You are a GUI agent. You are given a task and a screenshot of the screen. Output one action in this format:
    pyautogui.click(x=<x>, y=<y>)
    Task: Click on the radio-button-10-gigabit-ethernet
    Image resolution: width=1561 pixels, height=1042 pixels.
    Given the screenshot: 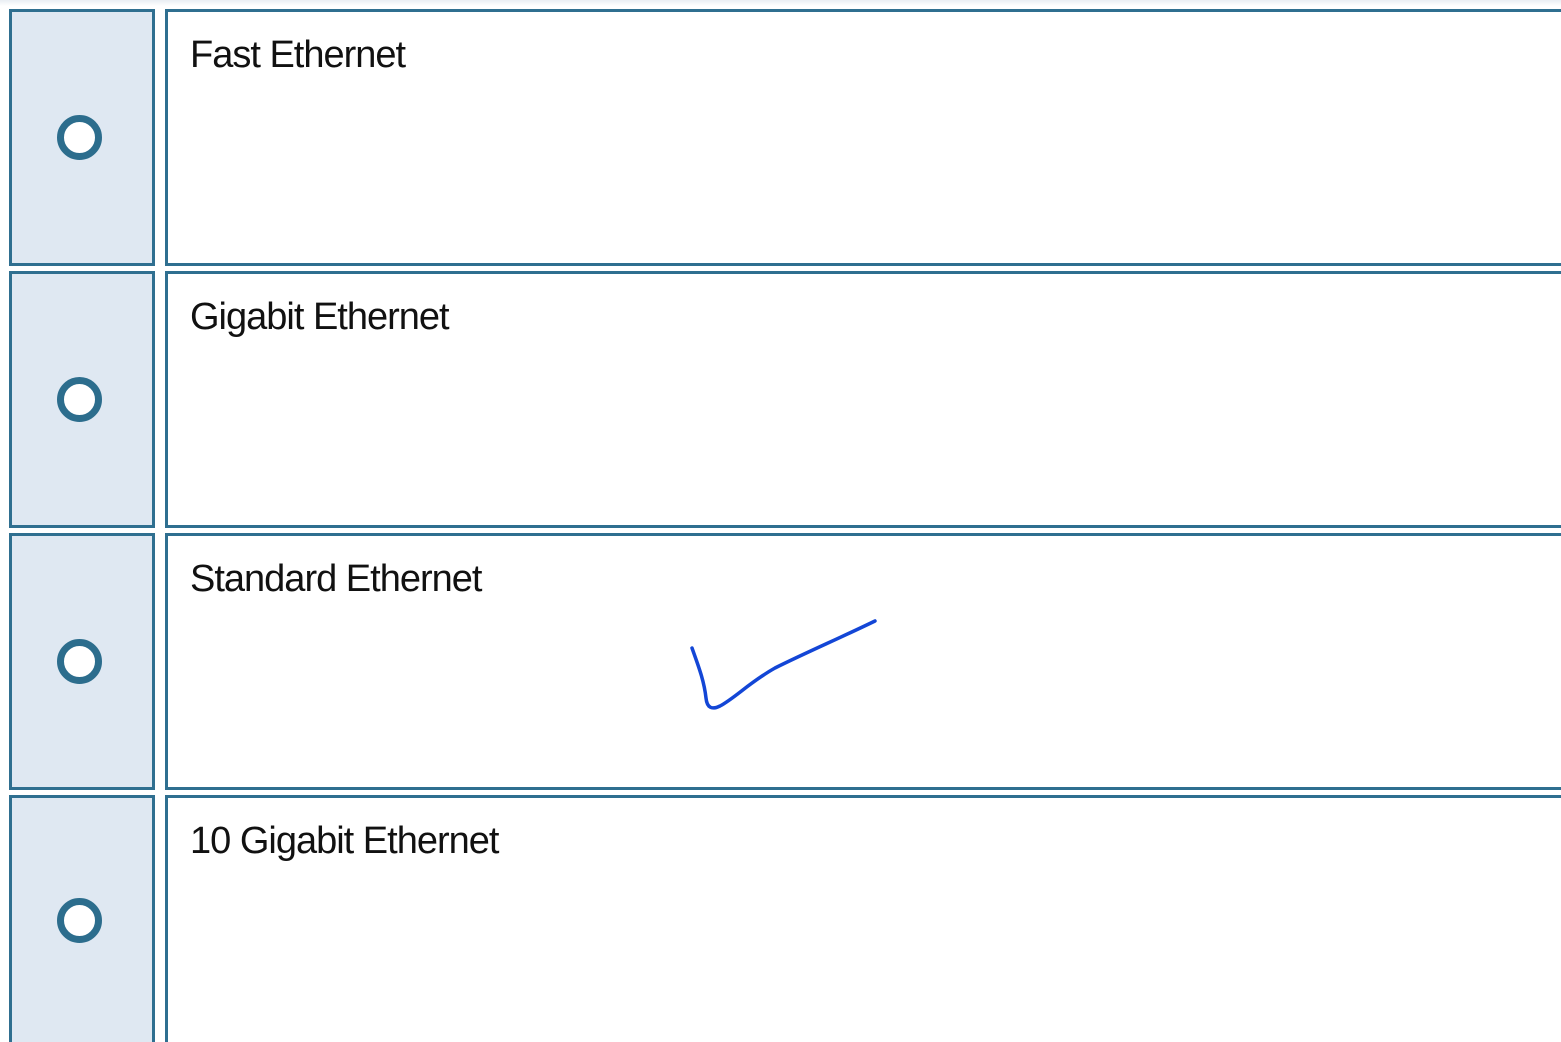 What is the action you would take?
    pyautogui.click(x=79, y=920)
    